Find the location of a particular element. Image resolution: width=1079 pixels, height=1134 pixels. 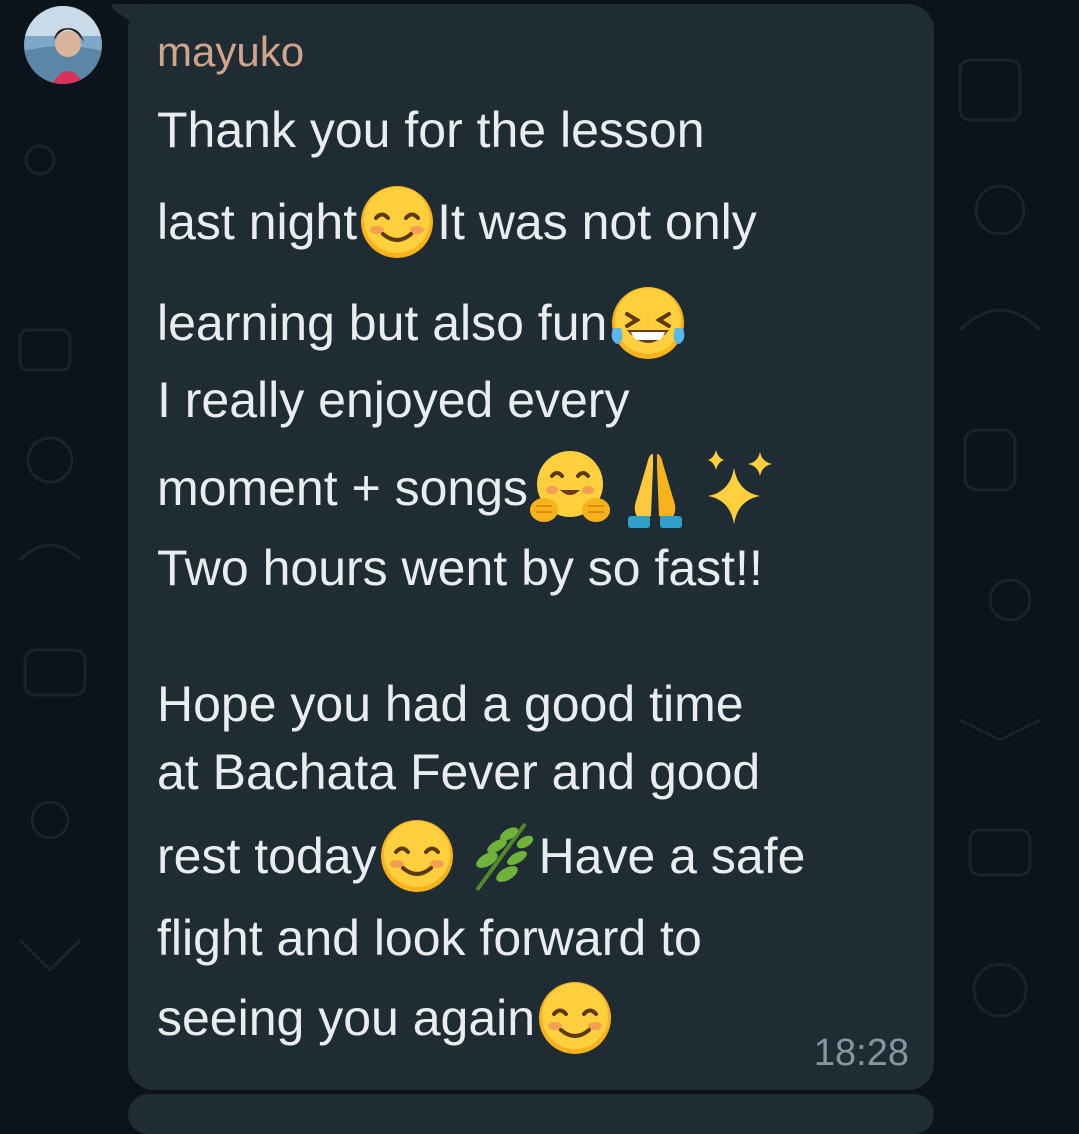

herb-emoji is located at coordinates (501, 856).